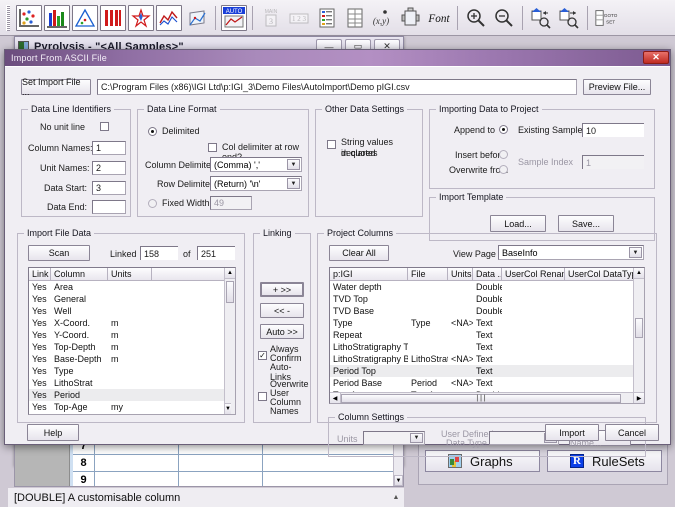 The width and height of the screenshot is (675, 507). Describe the element at coordinates (572, 432) in the screenshot. I see `import-button: Import` at that location.